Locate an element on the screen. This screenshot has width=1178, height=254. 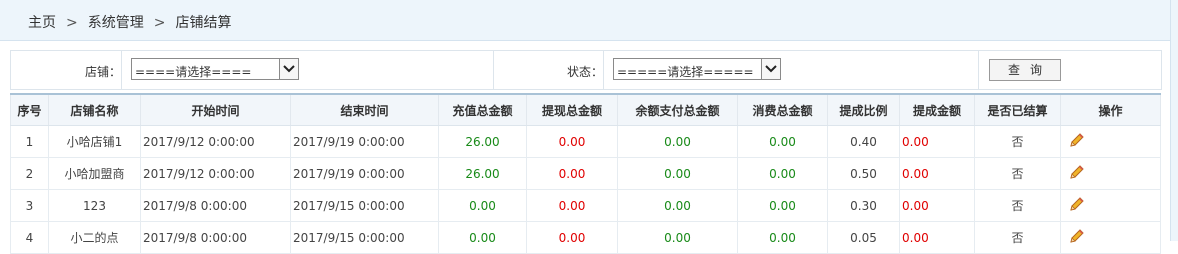
header-cell: 开始时间 is located at coordinates (215, 109).